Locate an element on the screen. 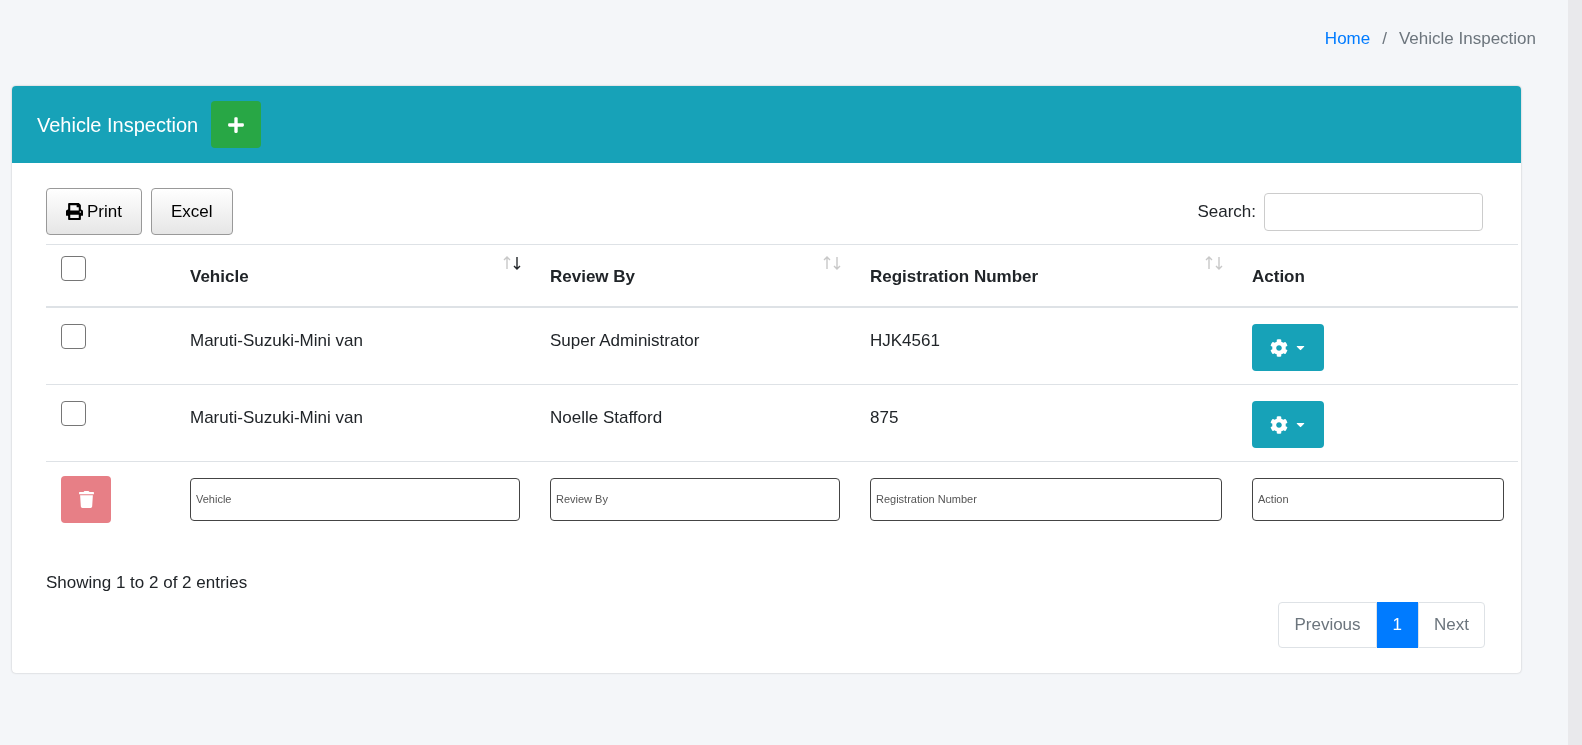  filter-field: Vehicle is located at coordinates (355, 499).